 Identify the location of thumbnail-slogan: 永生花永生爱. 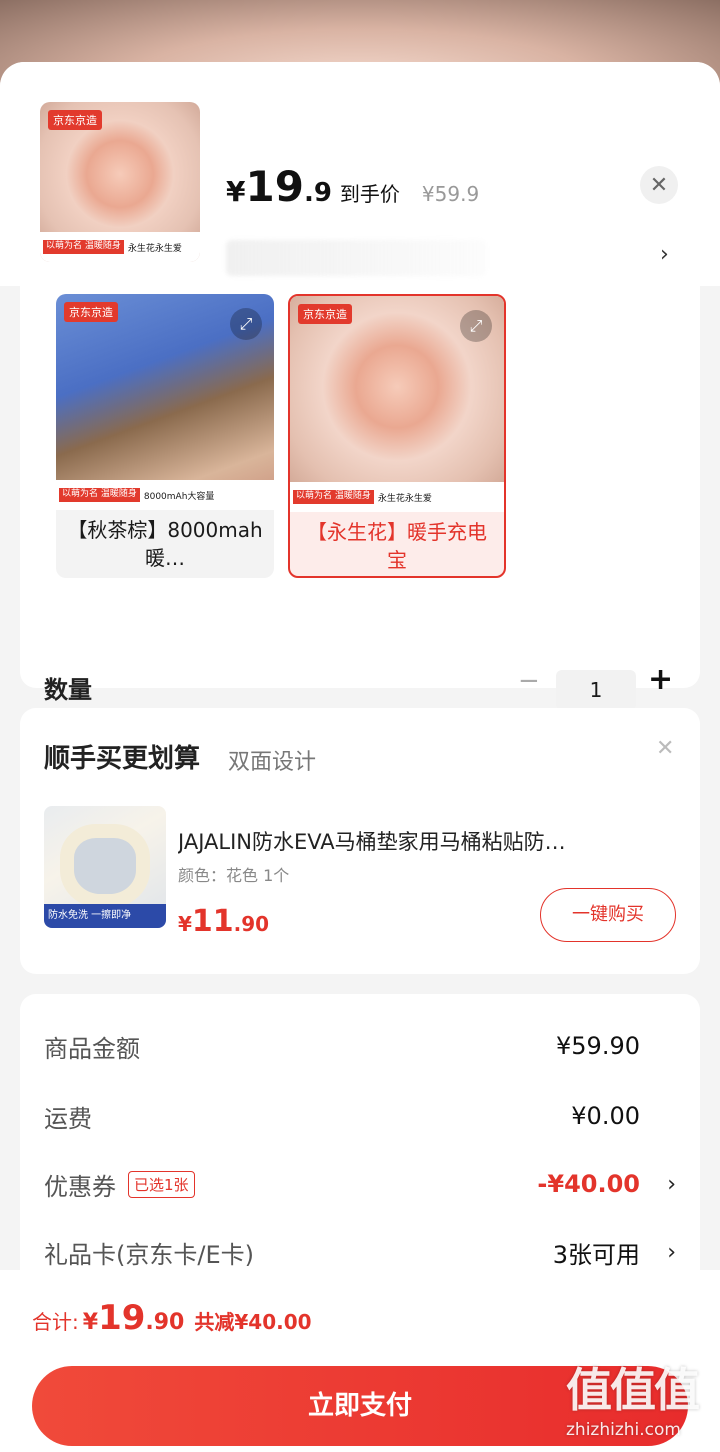
(154, 248).